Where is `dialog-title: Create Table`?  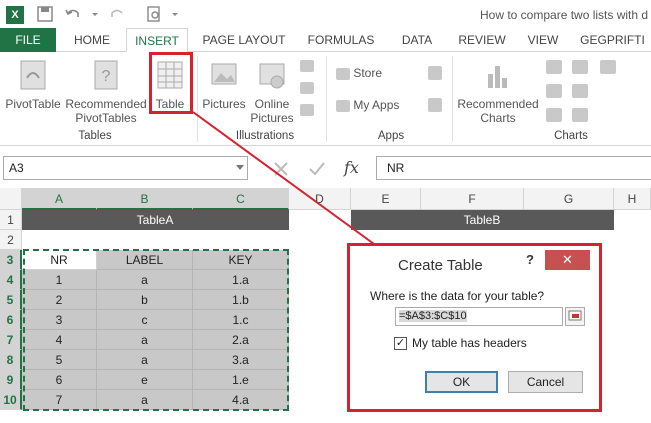 dialog-title: Create Table is located at coordinates (440, 265).